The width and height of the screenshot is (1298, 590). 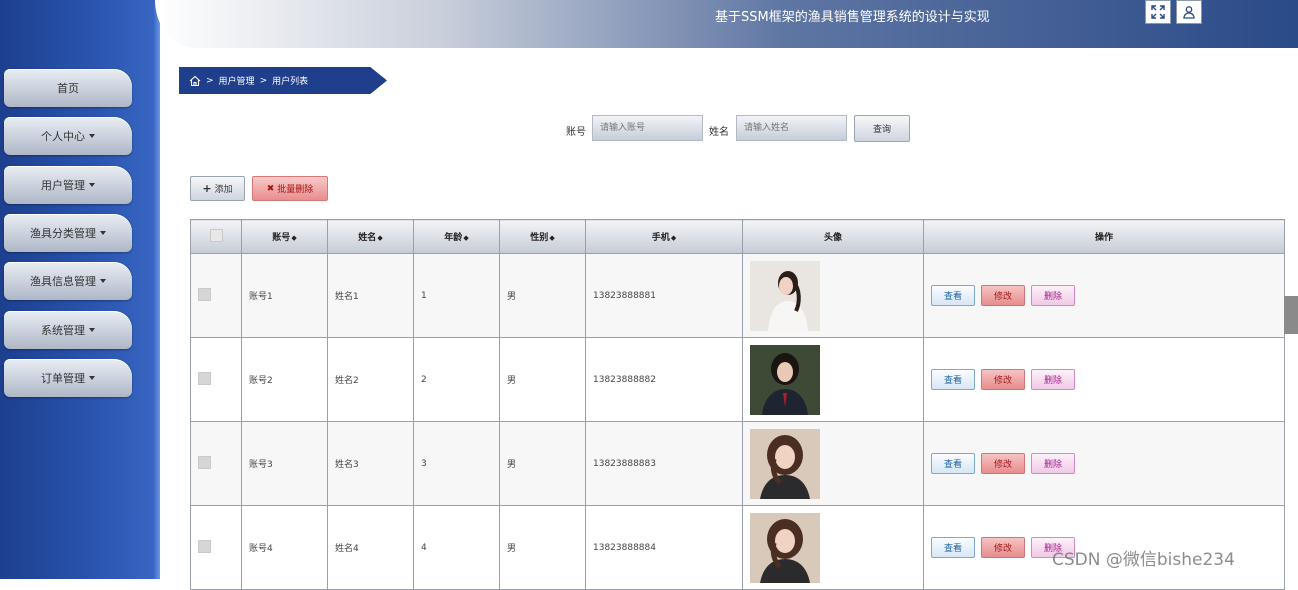 What do you see at coordinates (370, 547) in the screenshot?
I see `cell-name: 姓名4` at bounding box center [370, 547].